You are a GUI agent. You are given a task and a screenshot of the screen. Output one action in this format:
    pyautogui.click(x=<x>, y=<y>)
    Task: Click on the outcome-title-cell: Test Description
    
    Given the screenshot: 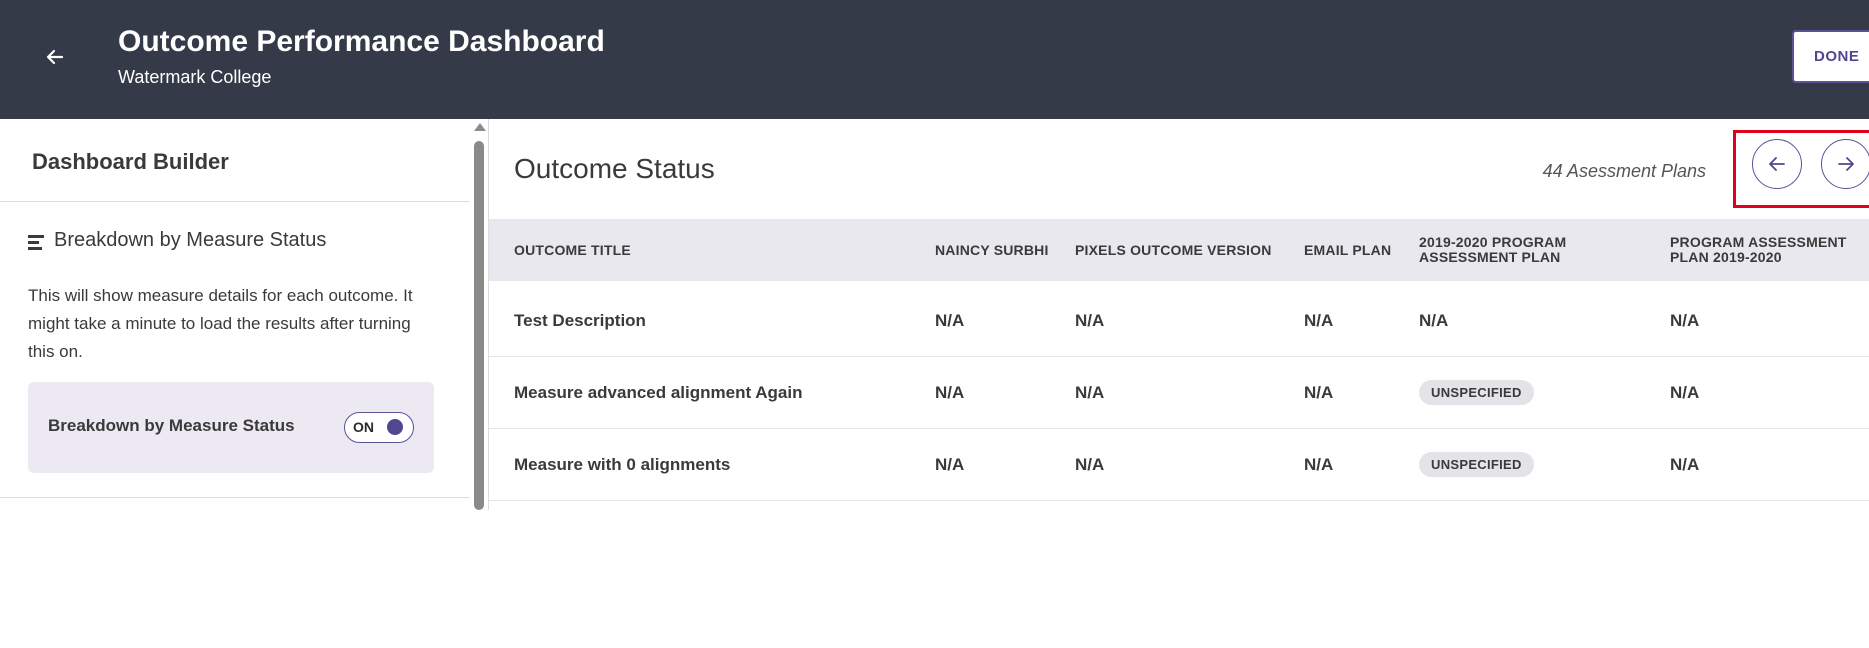 What is the action you would take?
    pyautogui.click(x=580, y=320)
    